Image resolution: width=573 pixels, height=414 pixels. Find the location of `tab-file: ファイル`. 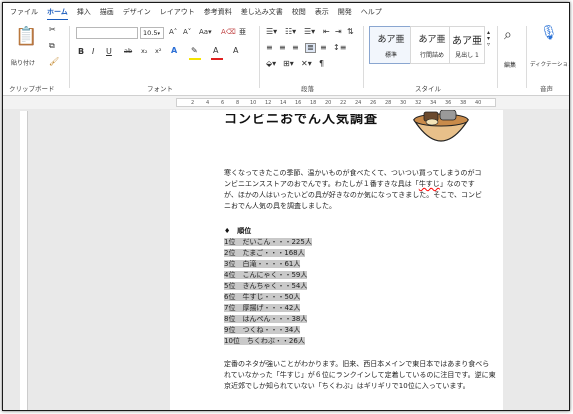

tab-file: ファイル is located at coordinates (24, 12).